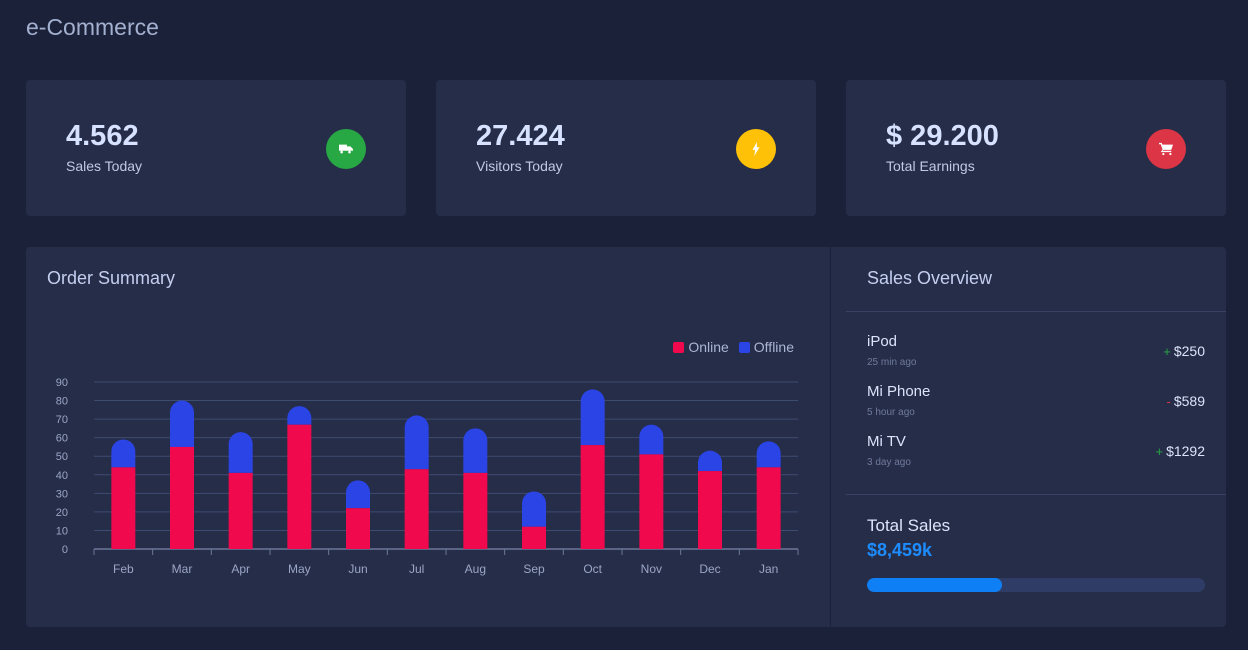  I want to click on stat-label: Visitors Today, so click(519, 166).